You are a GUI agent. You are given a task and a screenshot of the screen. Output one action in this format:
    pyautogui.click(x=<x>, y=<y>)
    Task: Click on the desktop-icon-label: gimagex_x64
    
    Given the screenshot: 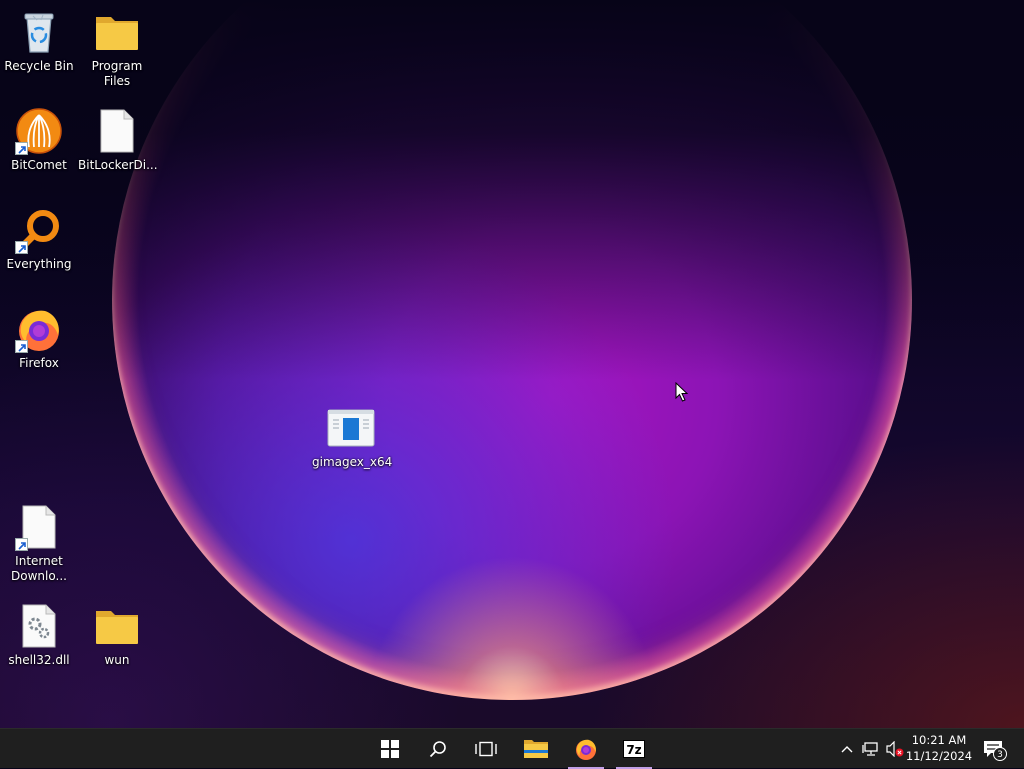 What is the action you would take?
    pyautogui.click(x=352, y=462)
    